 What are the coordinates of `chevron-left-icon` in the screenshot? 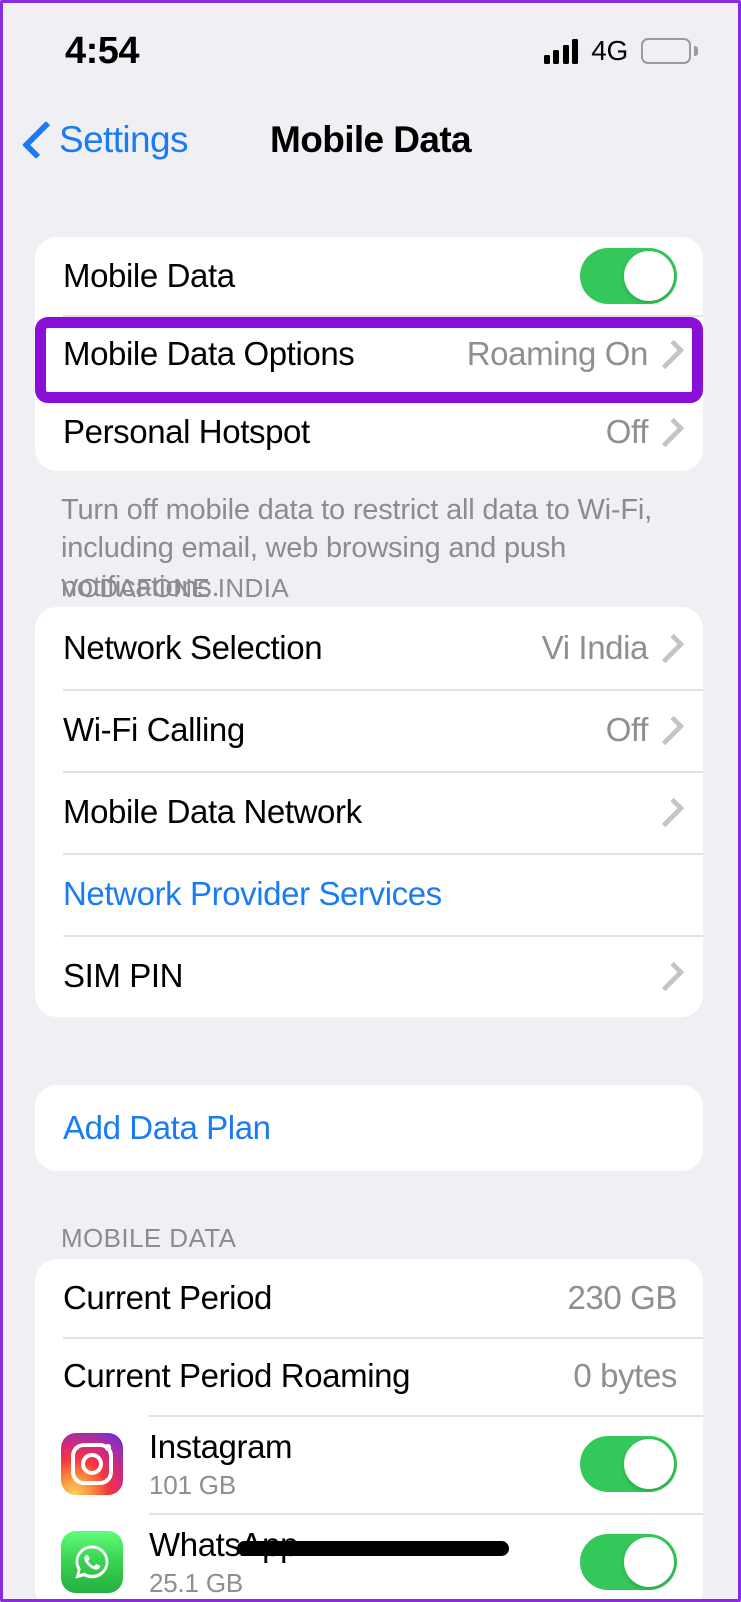 It's located at (41, 140).